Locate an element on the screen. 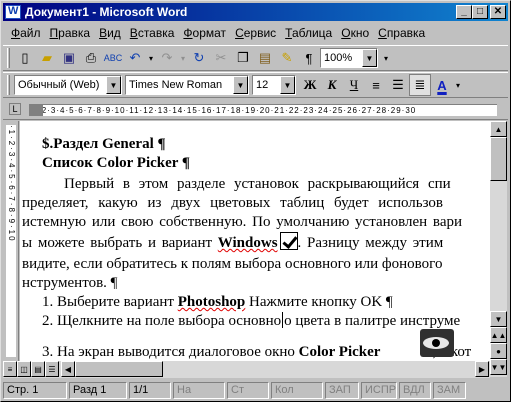 The height and width of the screenshot is (402, 511). menu-file: Файл is located at coordinates (26, 33).